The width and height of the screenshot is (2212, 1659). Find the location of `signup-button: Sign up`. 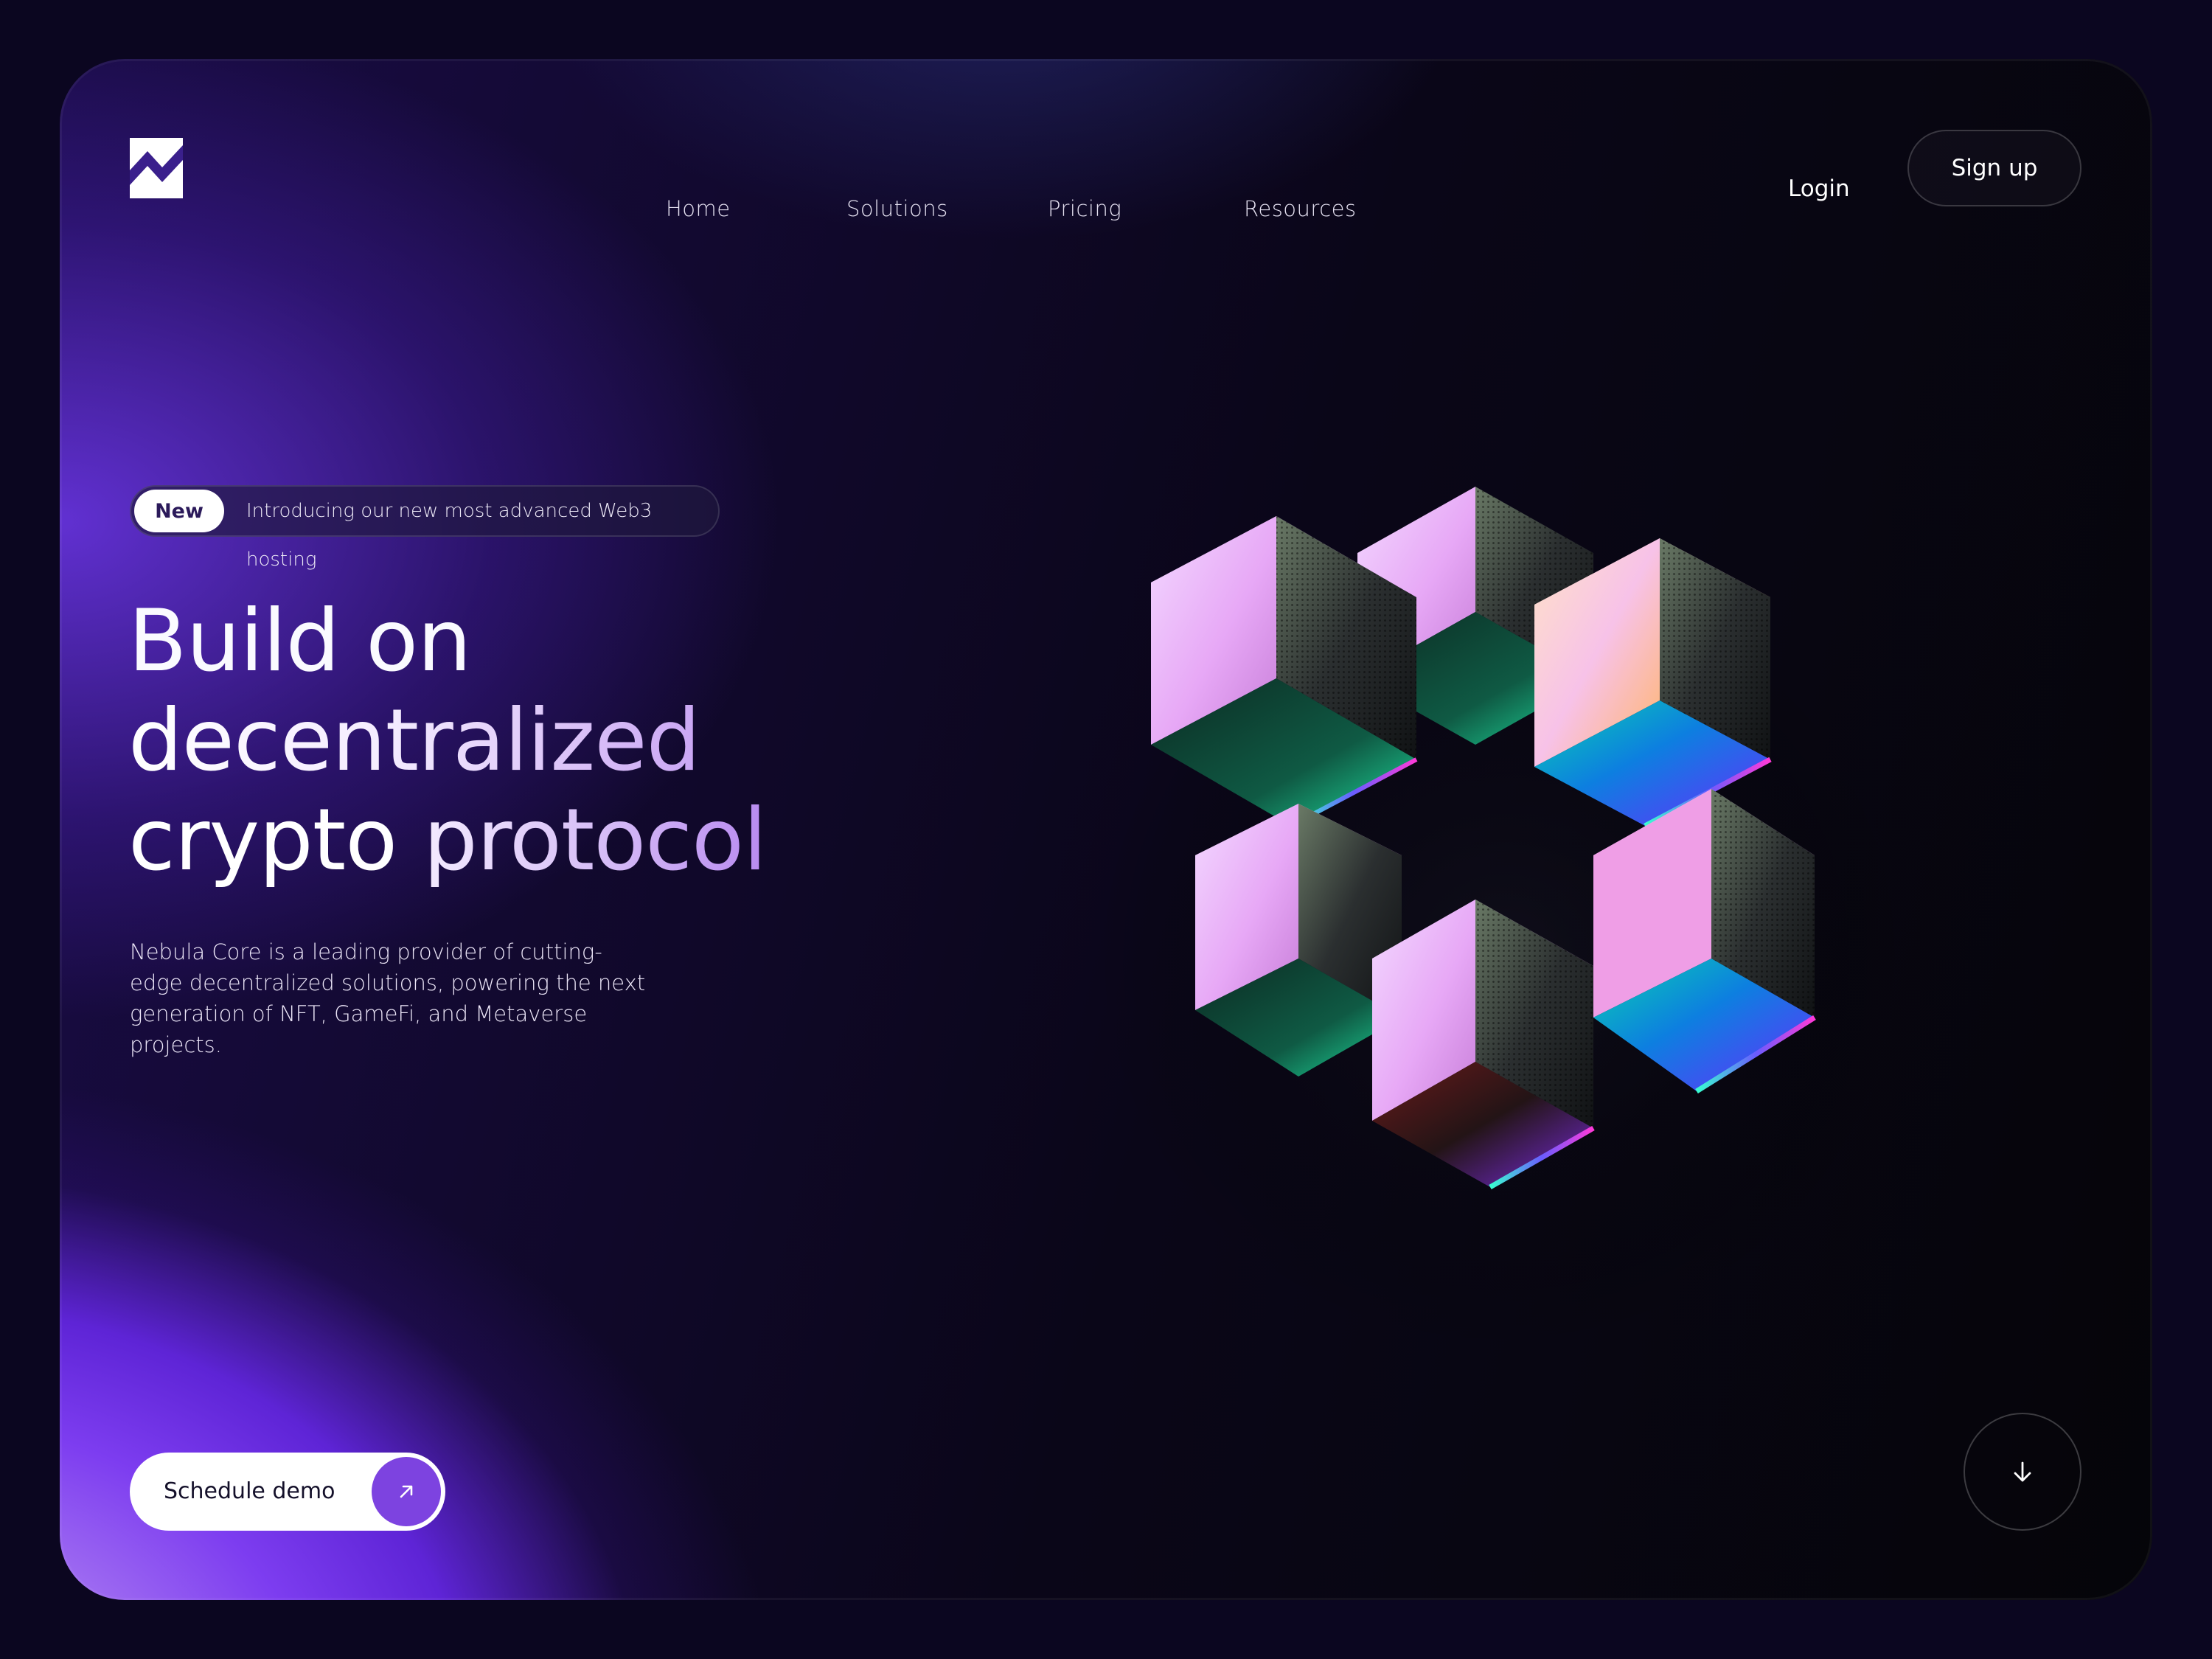

signup-button: Sign up is located at coordinates (1994, 168).